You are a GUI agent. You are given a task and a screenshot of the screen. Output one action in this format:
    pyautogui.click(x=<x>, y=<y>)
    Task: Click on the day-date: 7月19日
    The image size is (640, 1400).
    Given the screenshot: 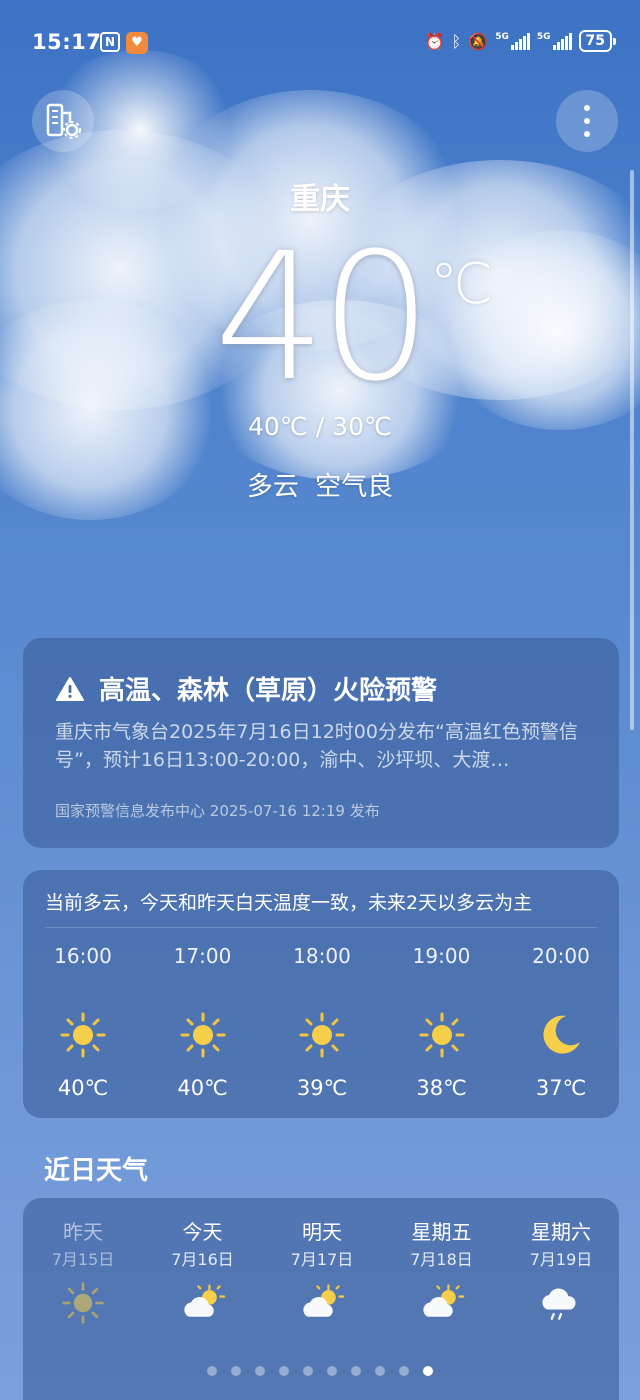 What is the action you would take?
    pyautogui.click(x=561, y=1259)
    